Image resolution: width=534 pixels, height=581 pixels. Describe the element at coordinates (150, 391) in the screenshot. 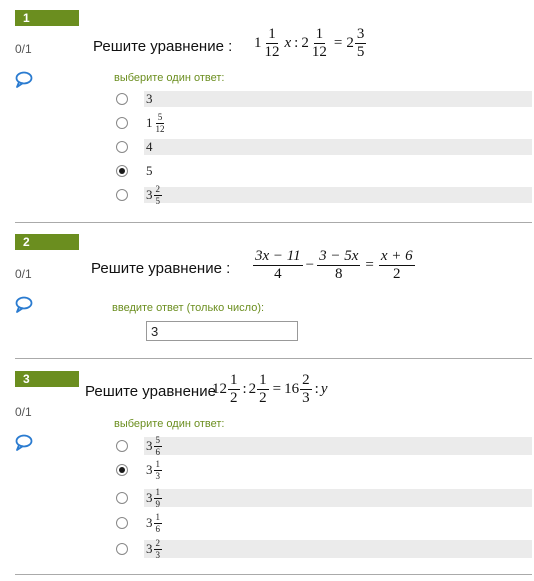

I see `question-prompt: Решите уравнение` at that location.